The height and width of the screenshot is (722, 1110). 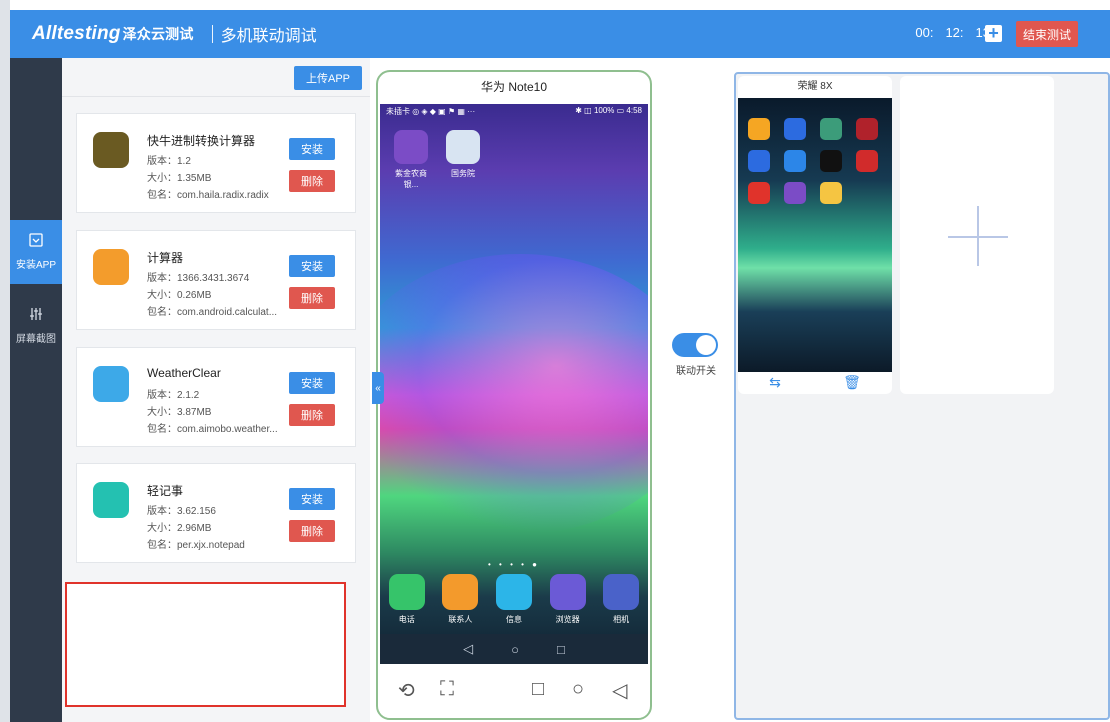 What do you see at coordinates (514, 111) in the screenshot?
I see `status-bar: 未插卡 ◎ ◈ ◆ ▣ ⚑ ▦ ··· ✱ ◫ 100% ▭ 4:58` at bounding box center [514, 111].